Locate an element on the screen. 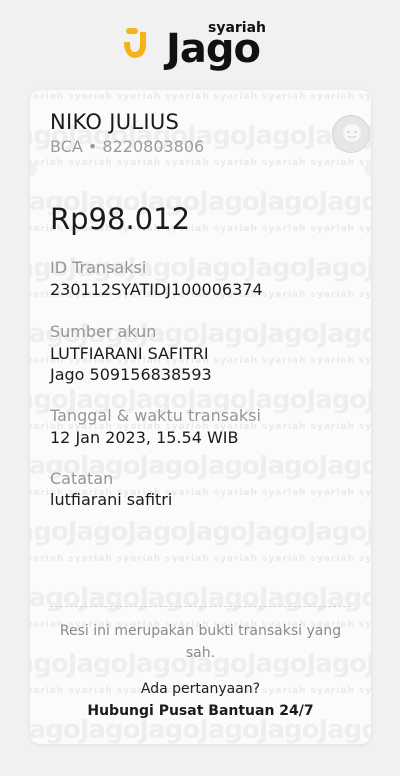 The image size is (400, 776). transaction-id-value: 230112SYATIDJ100006374 is located at coordinates (156, 289).